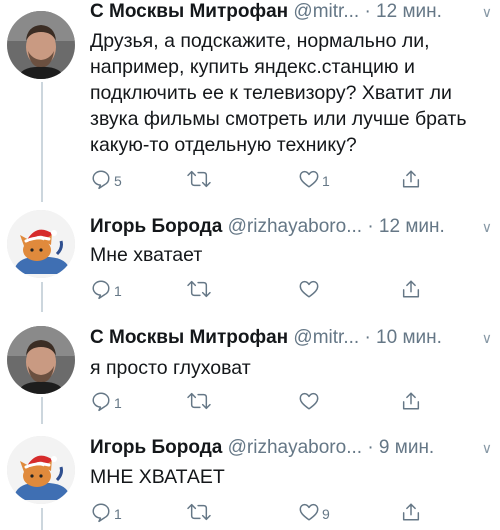 Image resolution: width=500 pixels, height=530 pixels. I want to click on like-count: 1, so click(326, 181).